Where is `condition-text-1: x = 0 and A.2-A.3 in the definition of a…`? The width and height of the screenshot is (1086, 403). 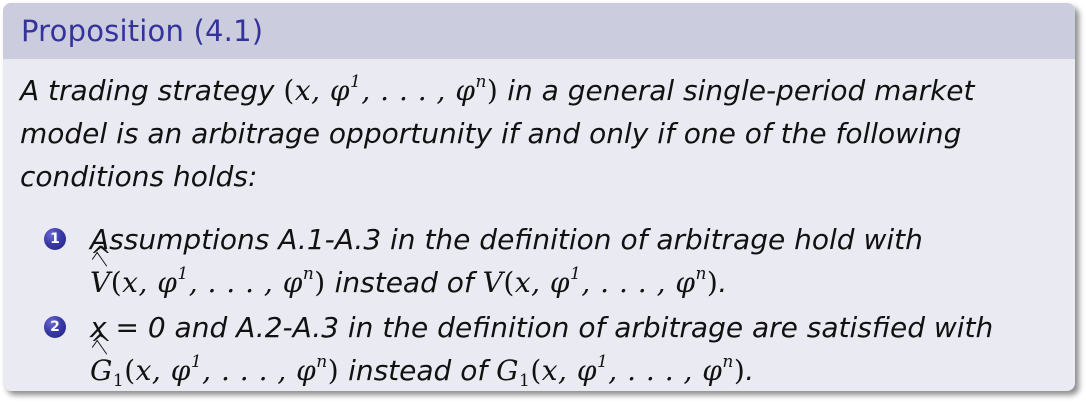
condition-text-1: x = 0 and A.2-A.3 in the definition of a… is located at coordinates (542, 327).